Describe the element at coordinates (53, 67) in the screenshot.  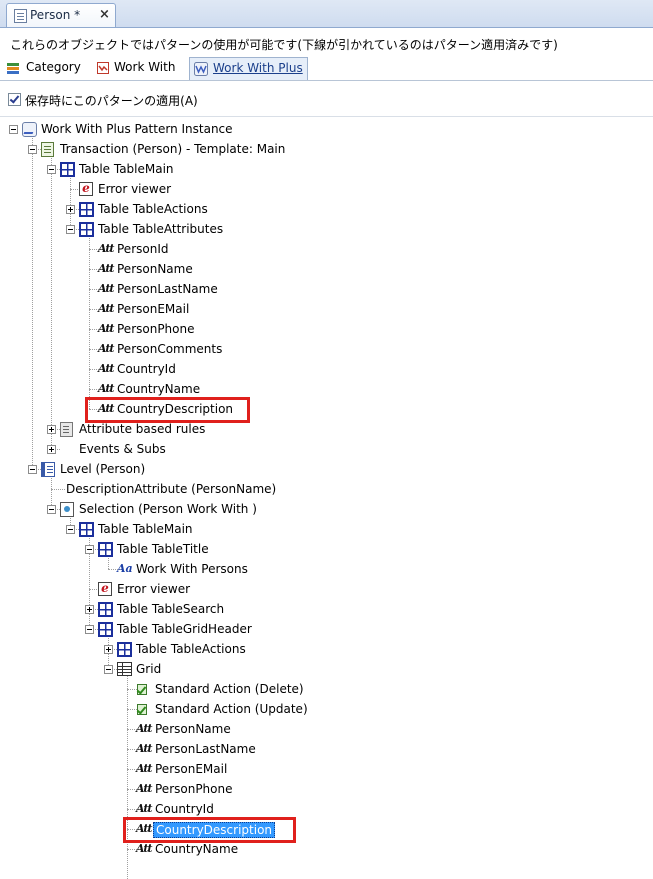
I see `tab-category-label: Category` at that location.